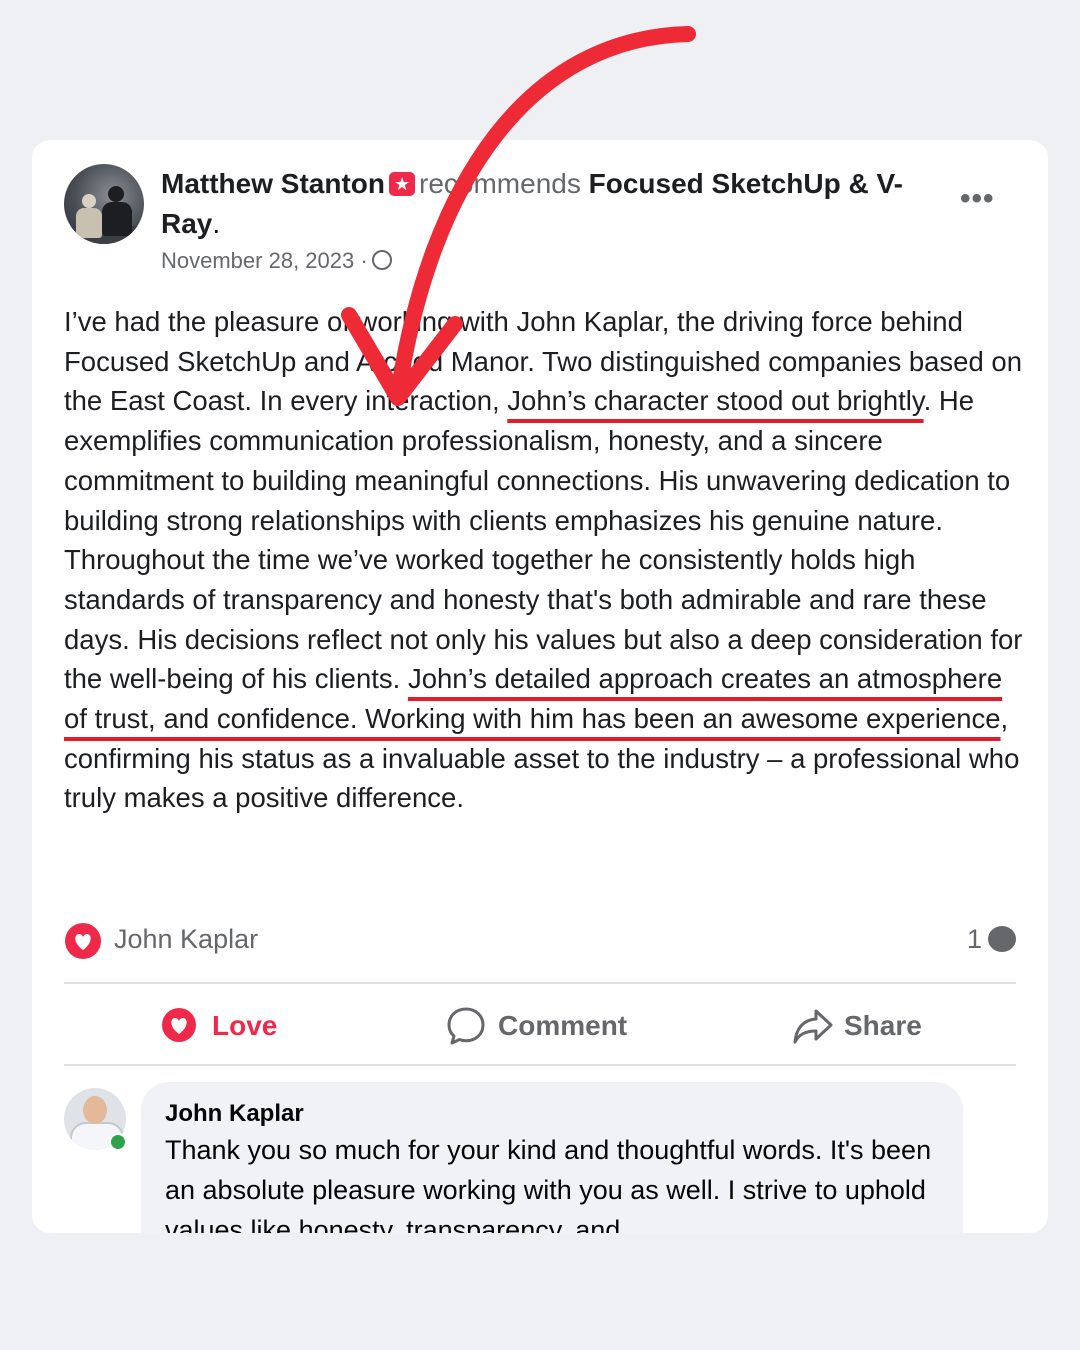 This screenshot has height=1350, width=1080. I want to click on online-status-dot, so click(118, 1142).